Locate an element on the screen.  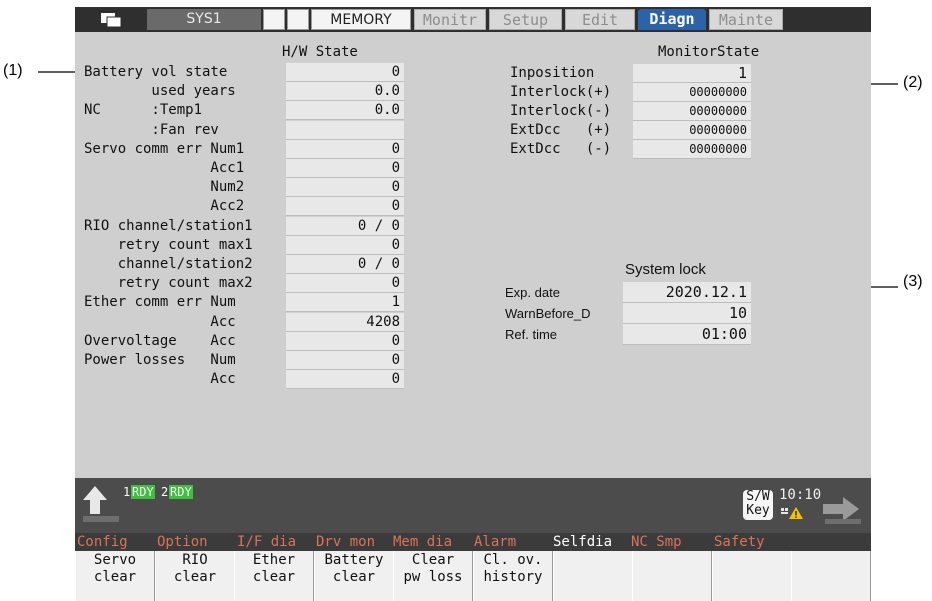
hw-row-label: Acc1 is located at coordinates (164, 168).